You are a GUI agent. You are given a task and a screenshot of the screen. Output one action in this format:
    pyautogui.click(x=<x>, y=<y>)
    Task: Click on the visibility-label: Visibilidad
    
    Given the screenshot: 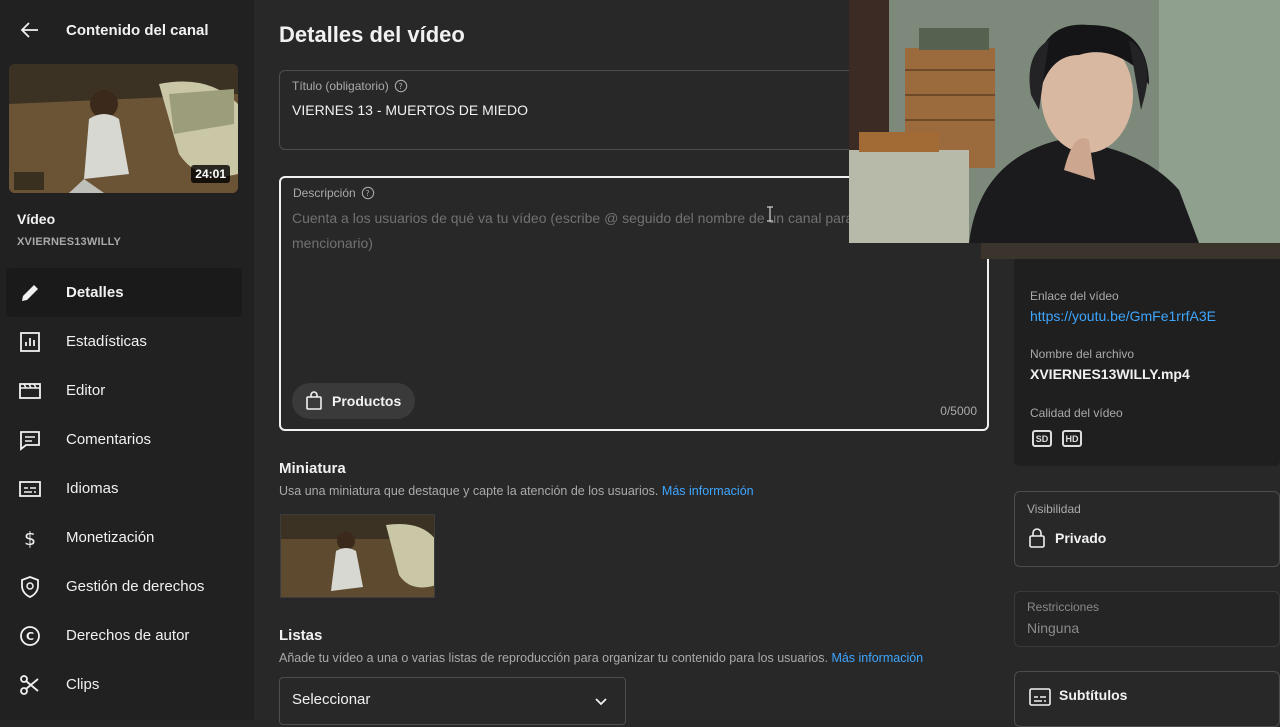 What is the action you would take?
    pyautogui.click(x=1054, y=509)
    